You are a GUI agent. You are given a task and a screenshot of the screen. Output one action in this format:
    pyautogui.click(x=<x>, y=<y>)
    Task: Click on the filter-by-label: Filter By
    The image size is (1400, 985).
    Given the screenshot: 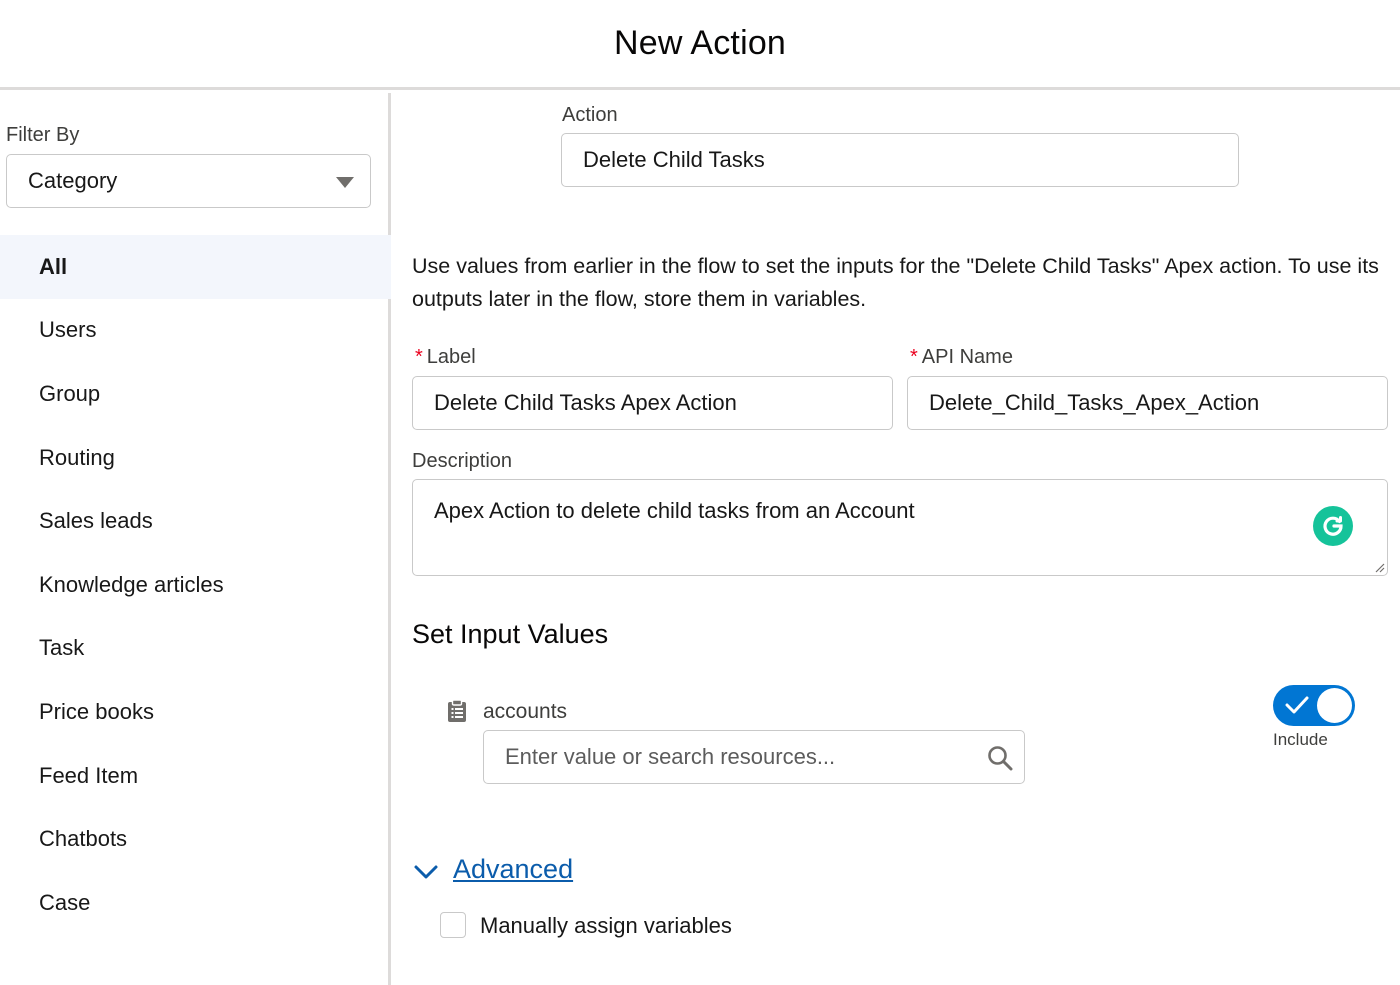 What is the action you would take?
    pyautogui.click(x=43, y=135)
    